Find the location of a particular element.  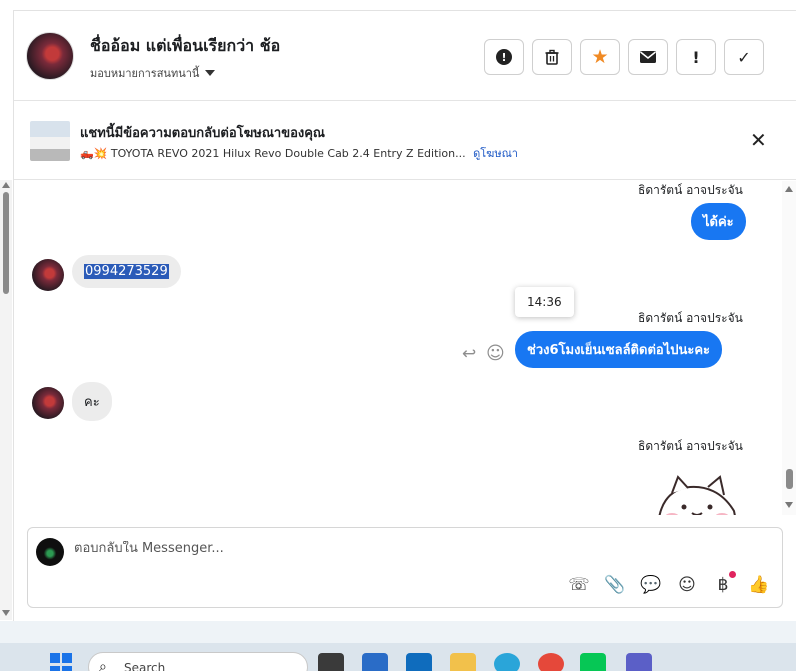

check-icon: ✓ is located at coordinates (744, 57).